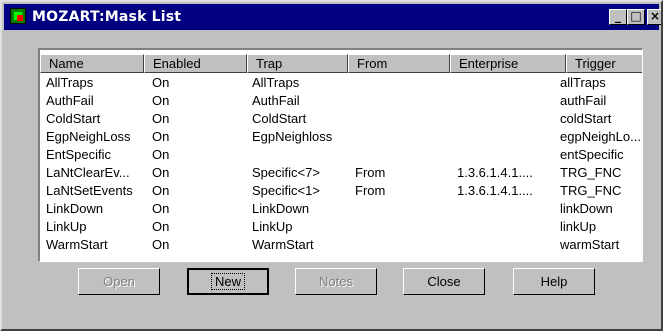 Image resolution: width=663 pixels, height=331 pixels. What do you see at coordinates (18, 16) in the screenshot?
I see `mozart-app-icon` at bounding box center [18, 16].